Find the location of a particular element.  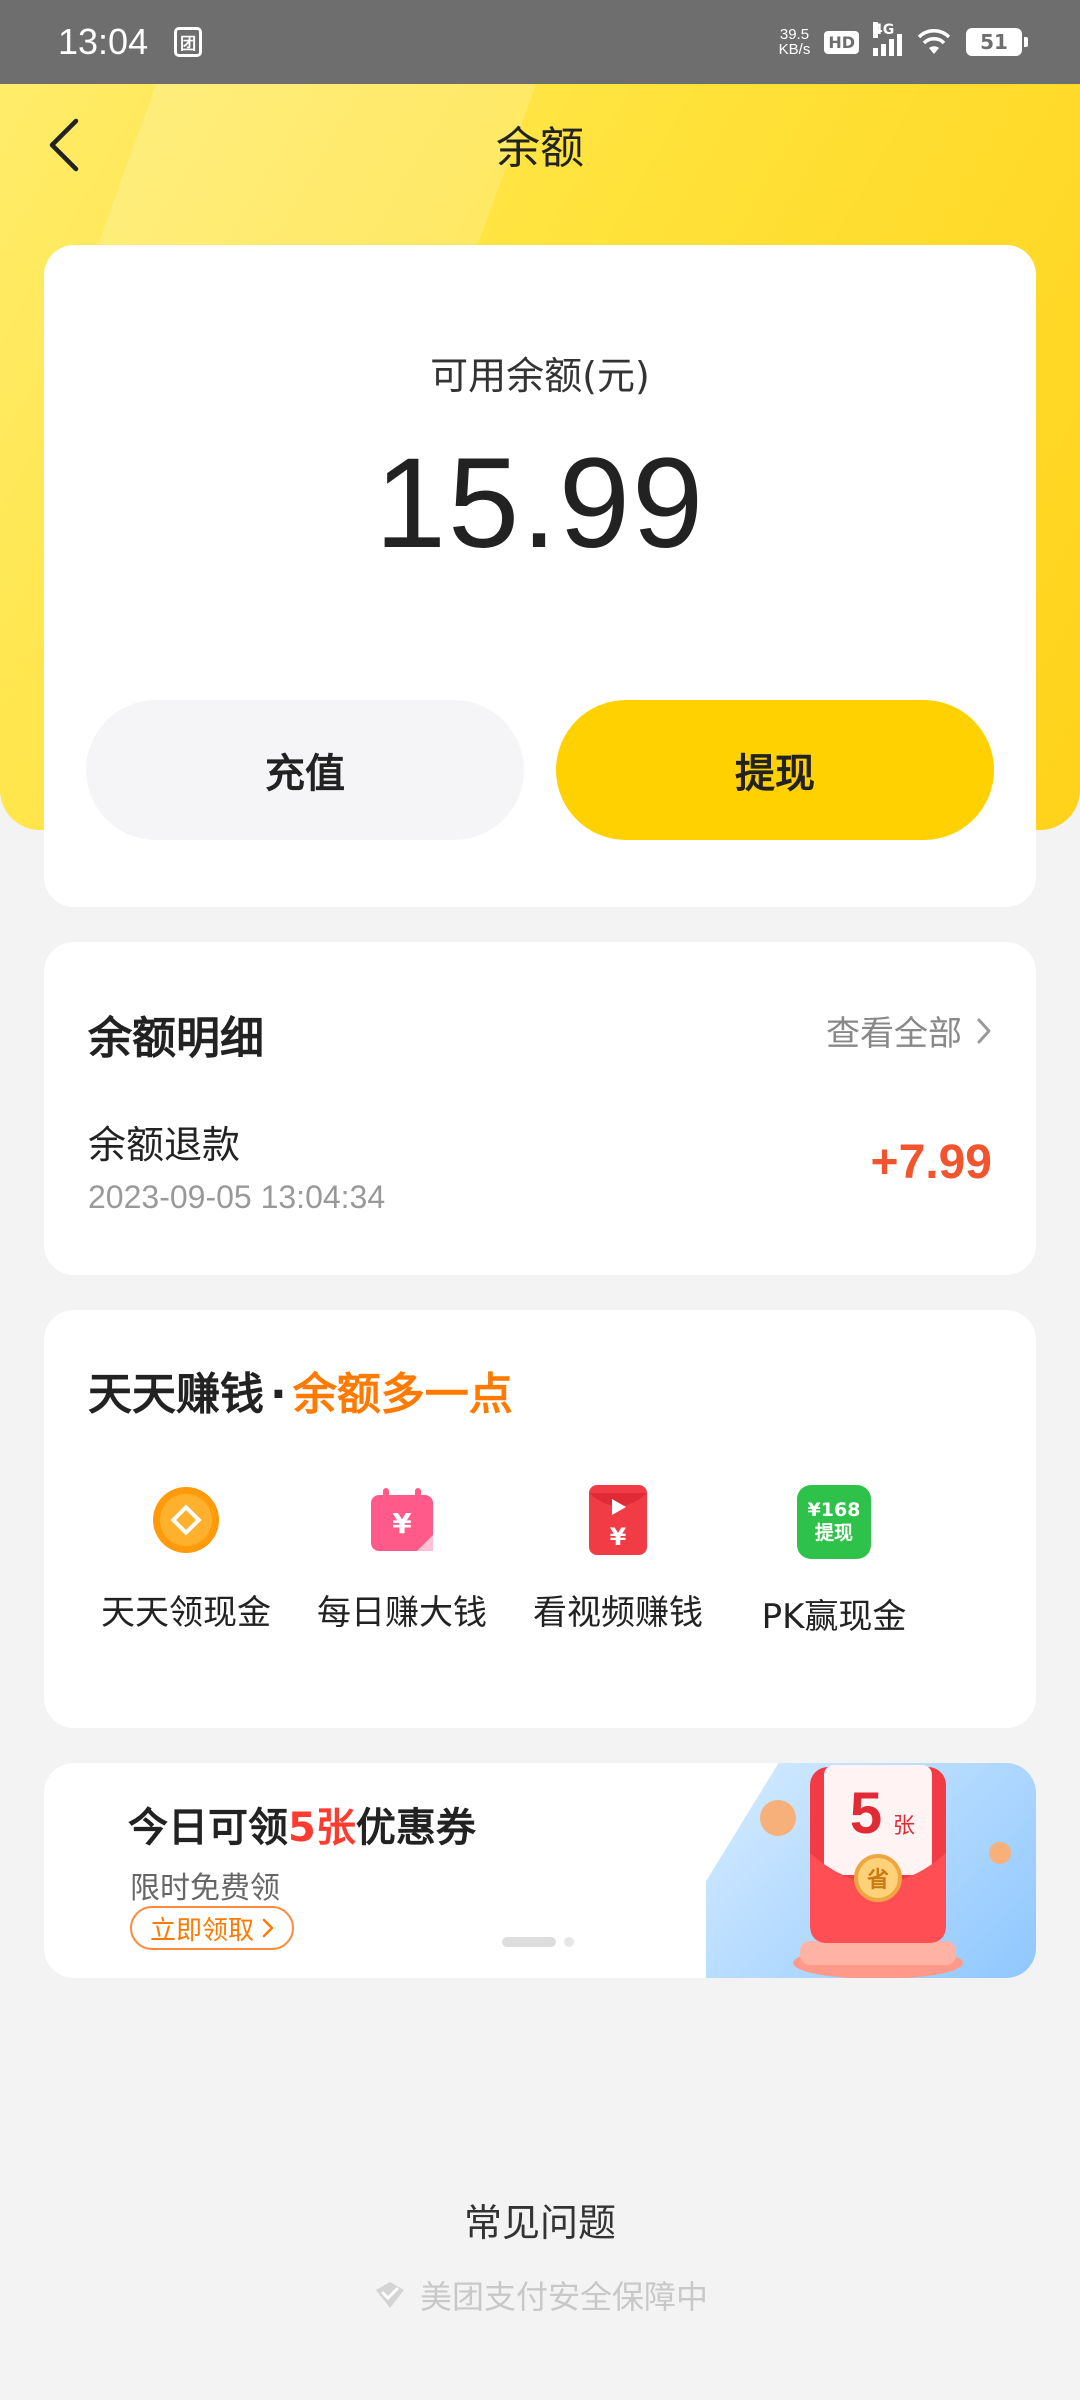

hd-icon: HD is located at coordinates (841, 42).